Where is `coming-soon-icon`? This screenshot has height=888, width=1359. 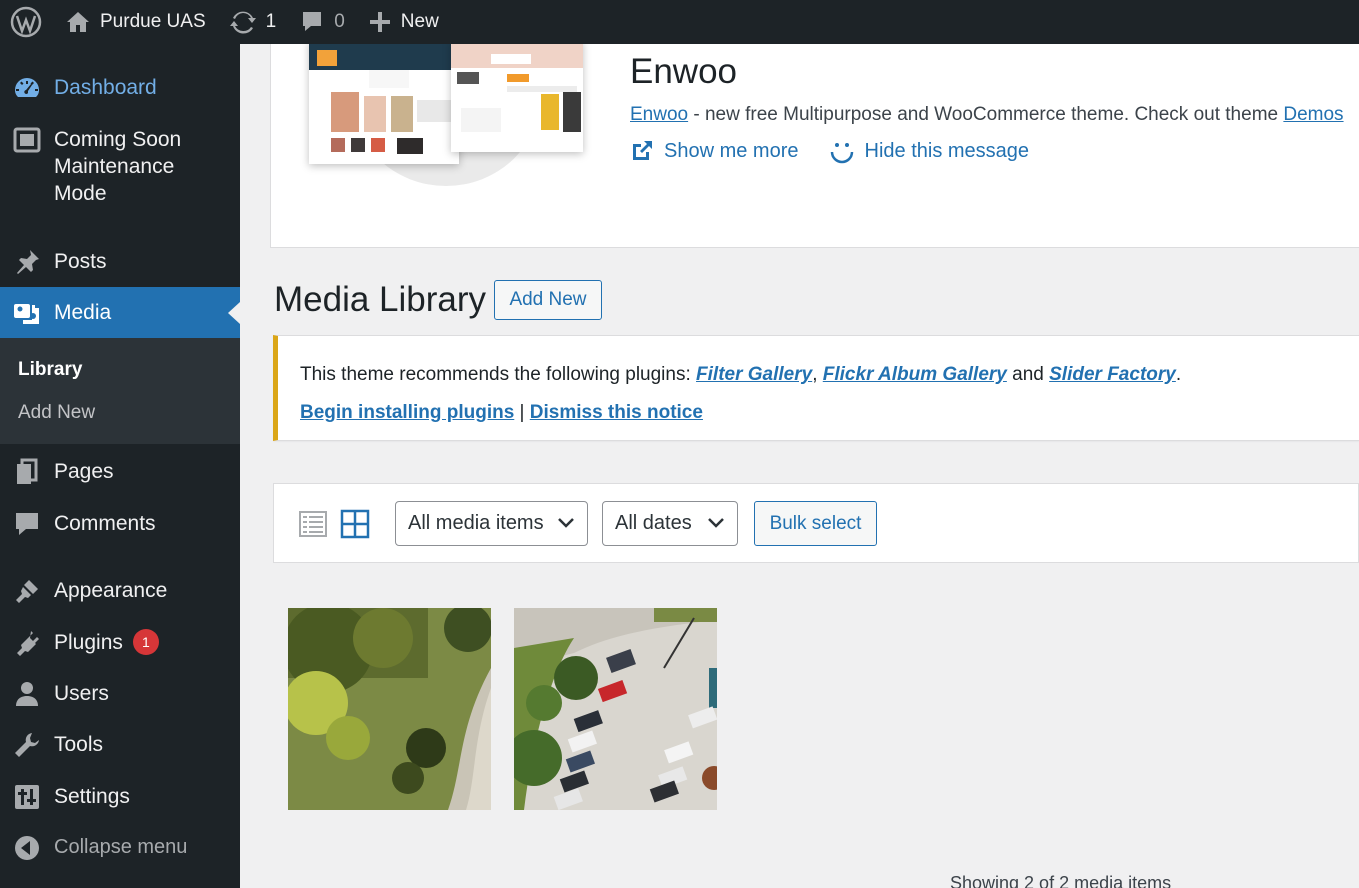 coming-soon-icon is located at coordinates (27, 140).